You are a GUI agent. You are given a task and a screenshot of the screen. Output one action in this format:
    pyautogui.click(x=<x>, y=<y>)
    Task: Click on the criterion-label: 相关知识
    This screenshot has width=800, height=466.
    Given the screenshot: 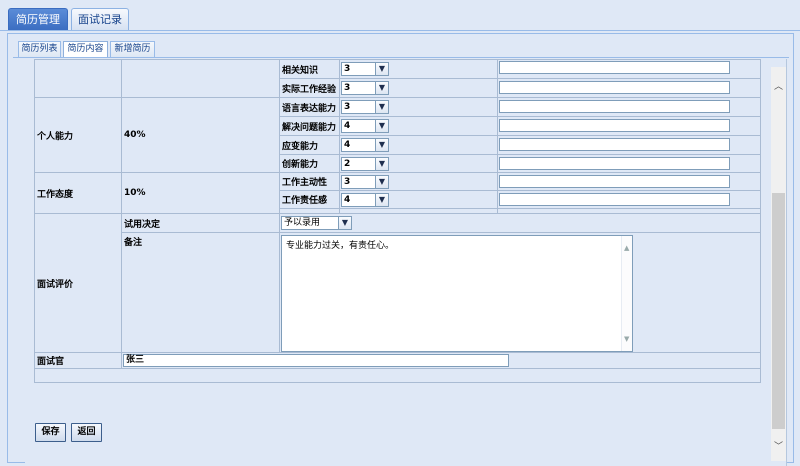 What is the action you would take?
    pyautogui.click(x=309, y=69)
    